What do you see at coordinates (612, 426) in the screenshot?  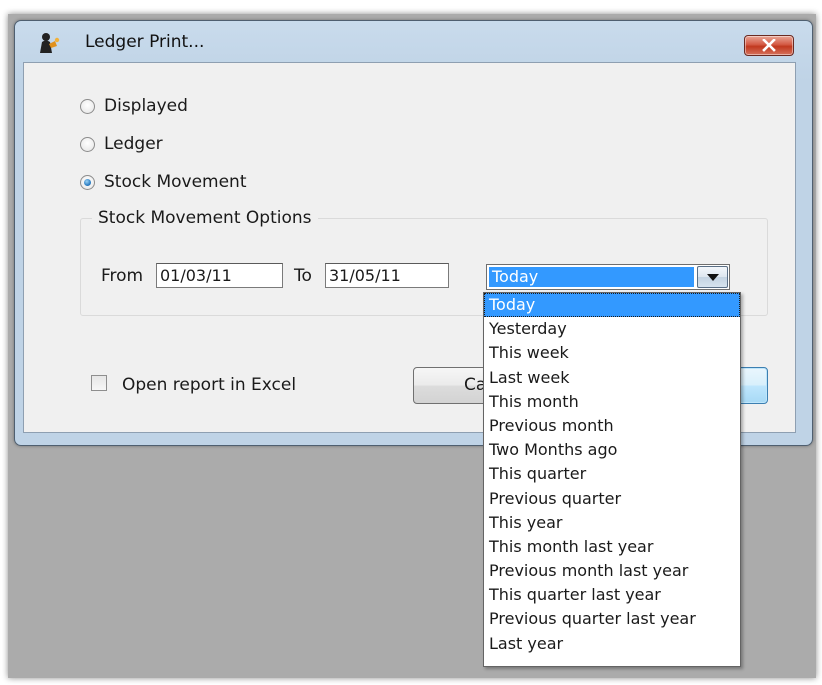 I see `dropdown-option: Previous month` at bounding box center [612, 426].